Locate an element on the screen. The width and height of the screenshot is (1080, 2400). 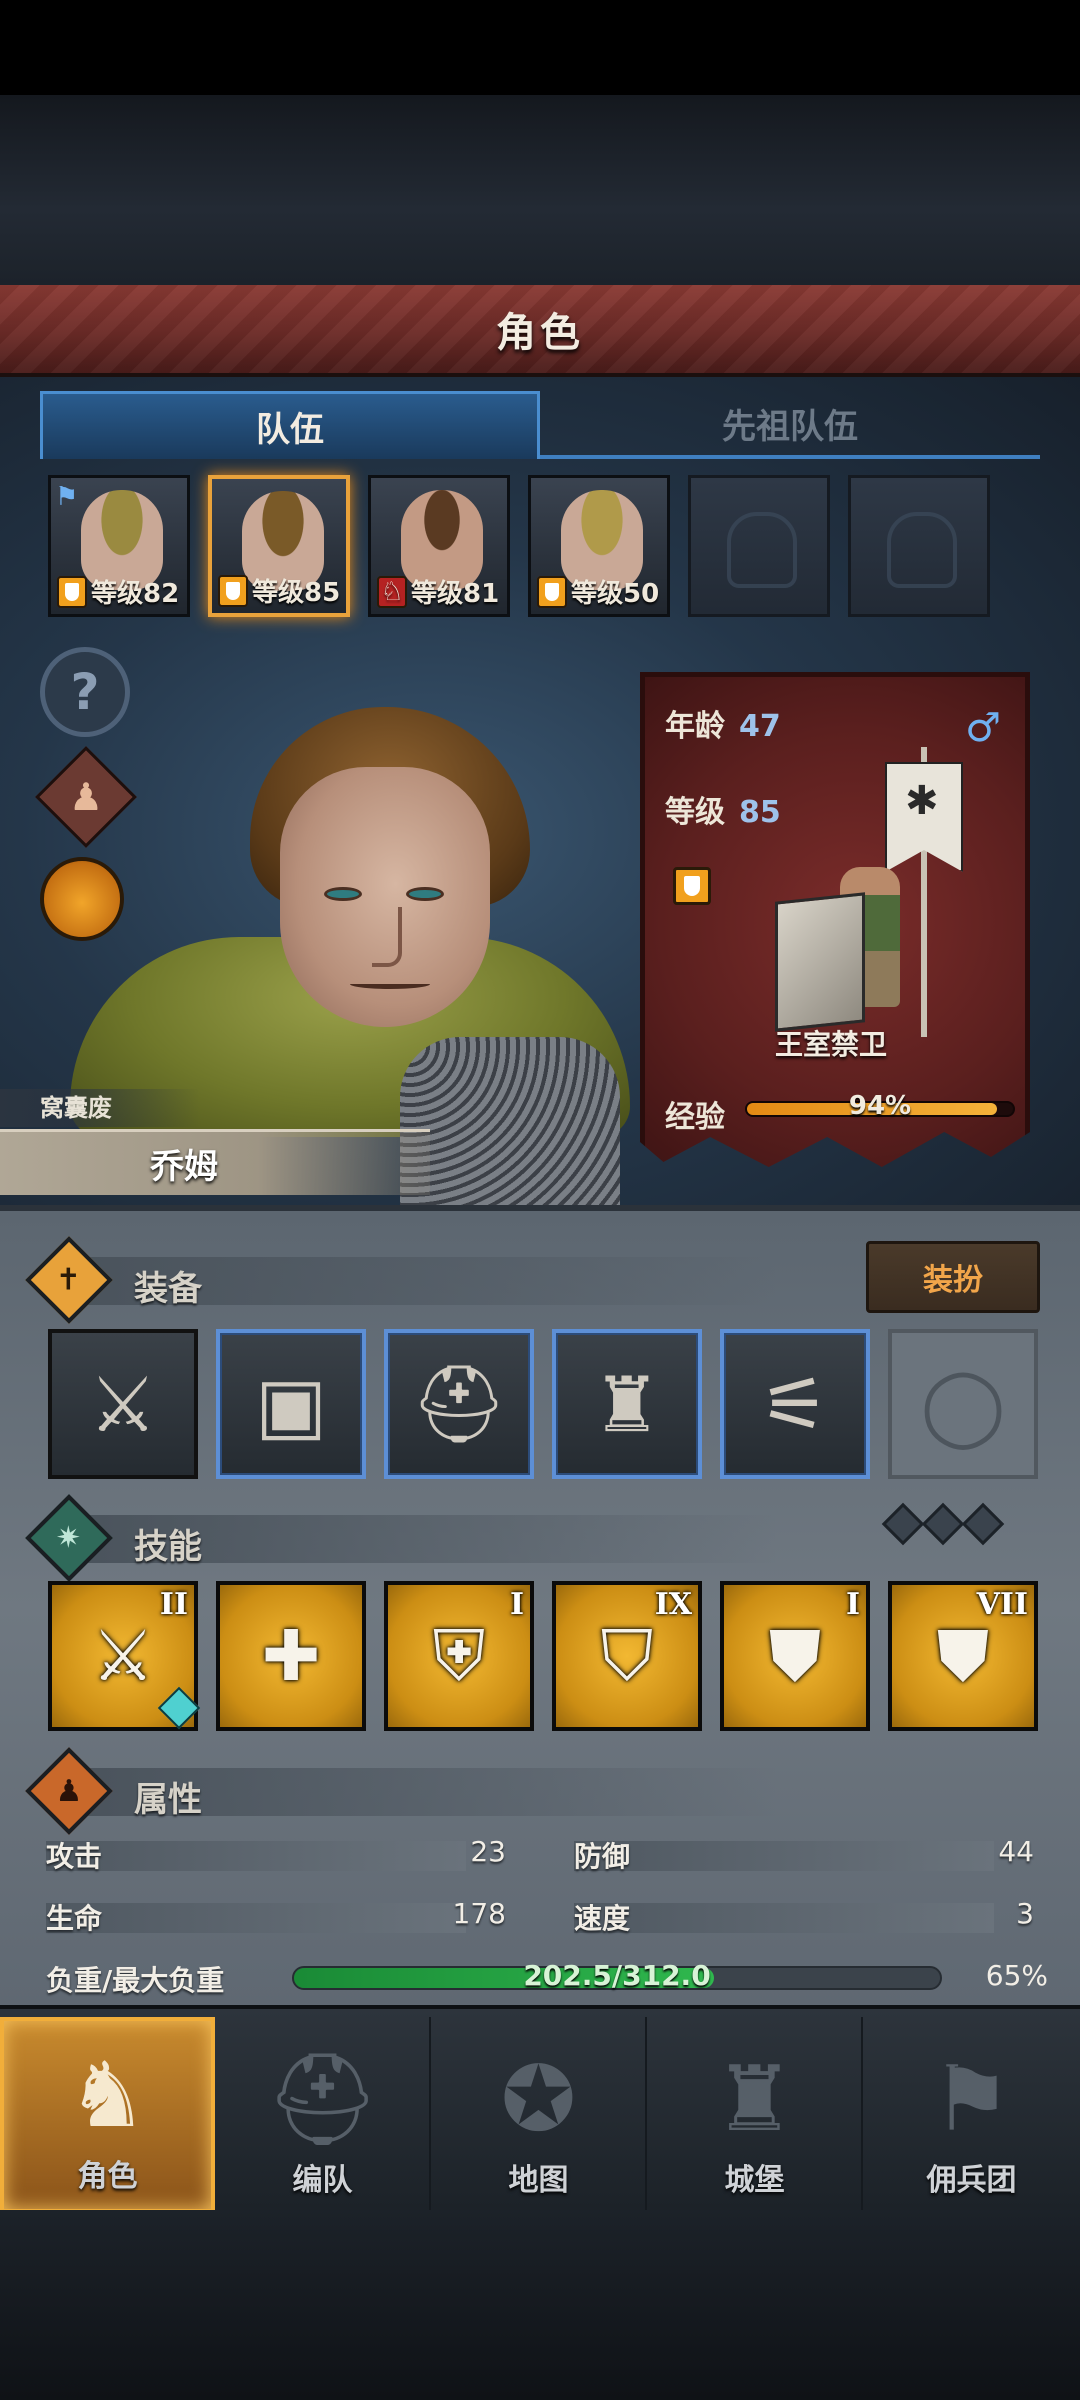
ring-icon: ◯ is located at coordinates (963, 1404).